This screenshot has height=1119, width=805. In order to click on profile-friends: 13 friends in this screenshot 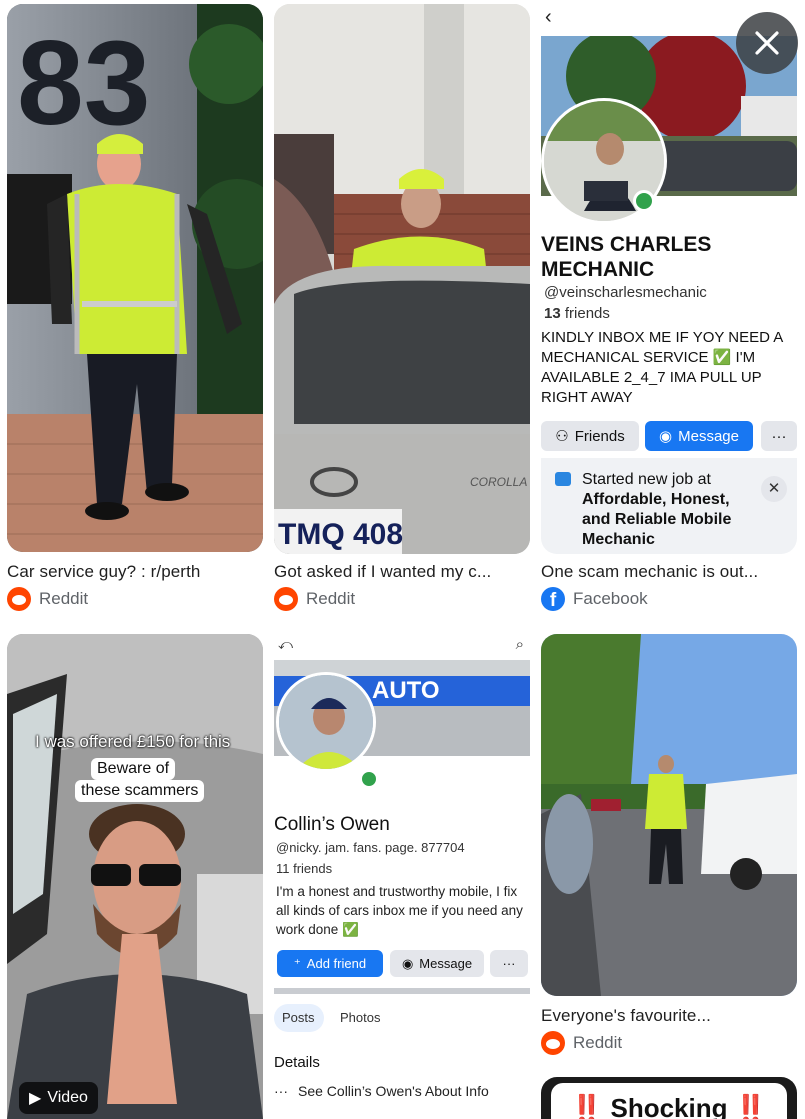, I will do `click(577, 313)`.